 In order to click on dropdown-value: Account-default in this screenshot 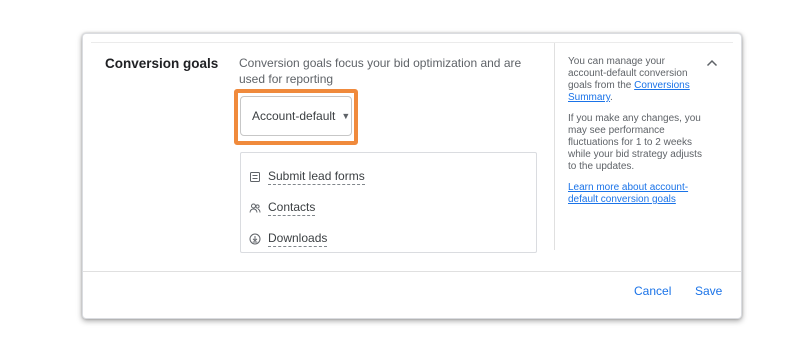, I will do `click(294, 116)`.